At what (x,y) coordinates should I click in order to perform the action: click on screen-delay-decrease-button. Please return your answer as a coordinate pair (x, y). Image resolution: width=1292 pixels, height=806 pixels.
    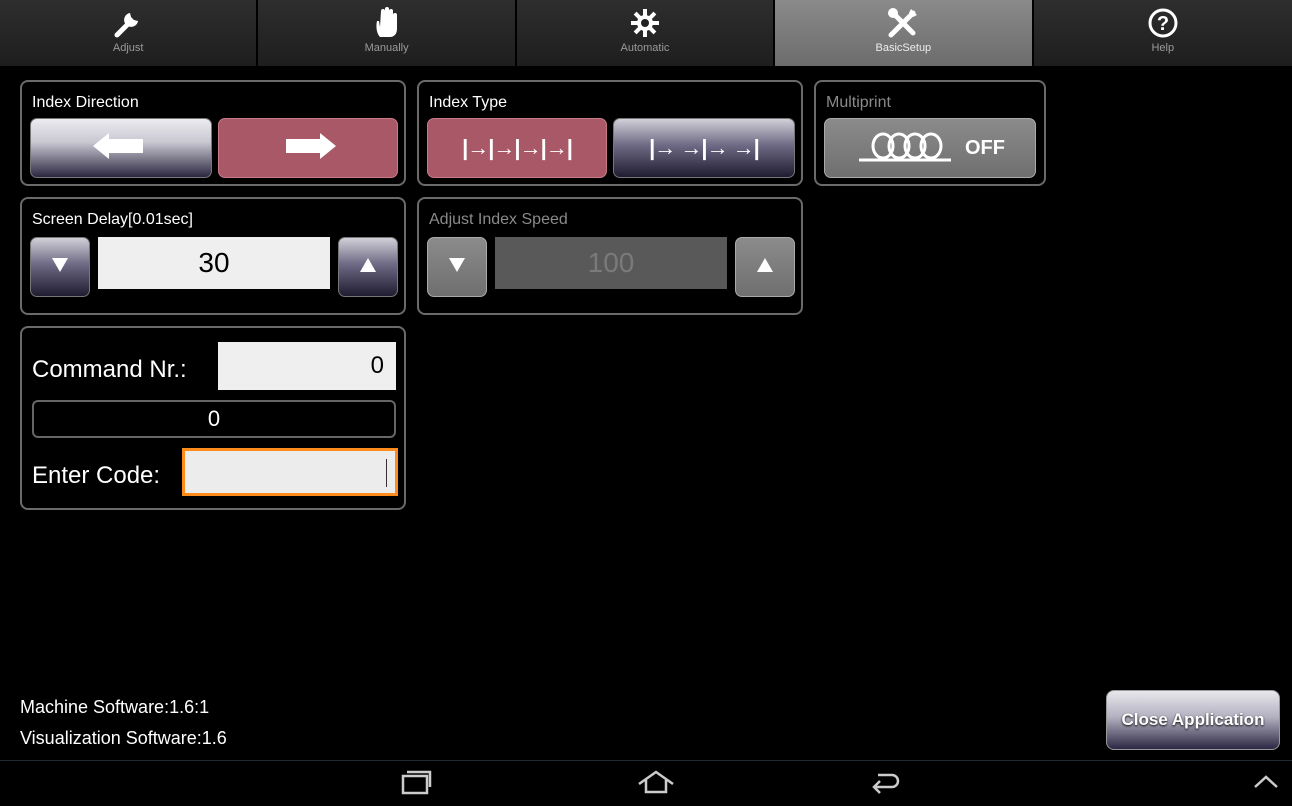
    Looking at the image, I should click on (60, 267).